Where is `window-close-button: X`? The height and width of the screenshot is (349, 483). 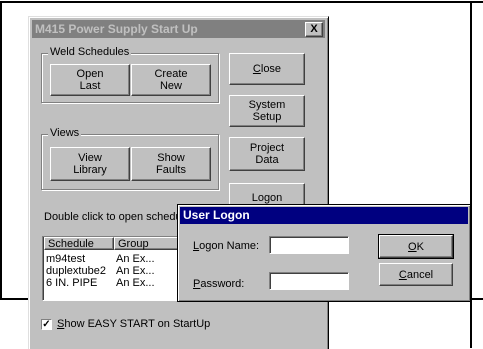 window-close-button: X is located at coordinates (314, 29).